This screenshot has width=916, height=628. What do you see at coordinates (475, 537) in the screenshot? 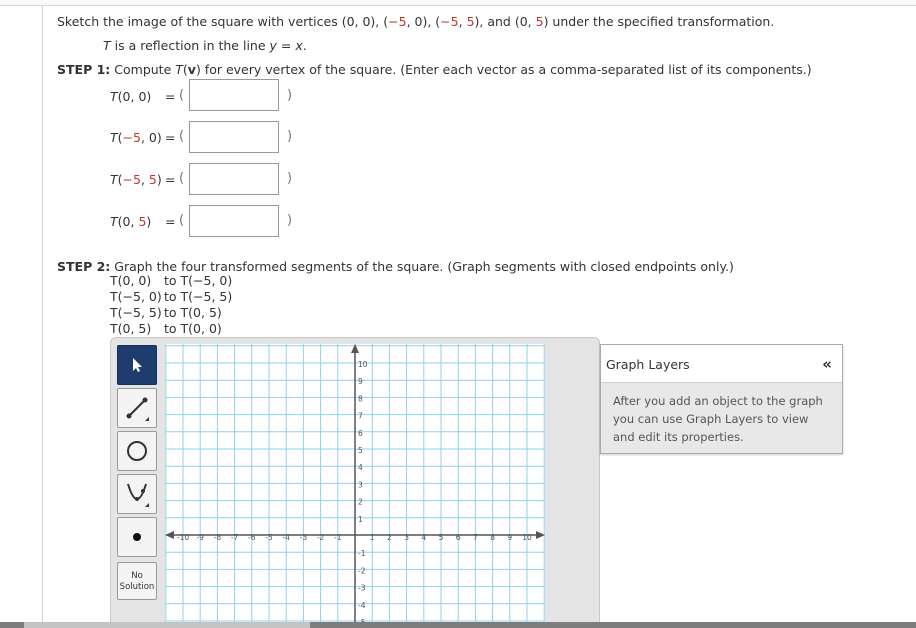
I see `x-tick-label: 7` at bounding box center [475, 537].